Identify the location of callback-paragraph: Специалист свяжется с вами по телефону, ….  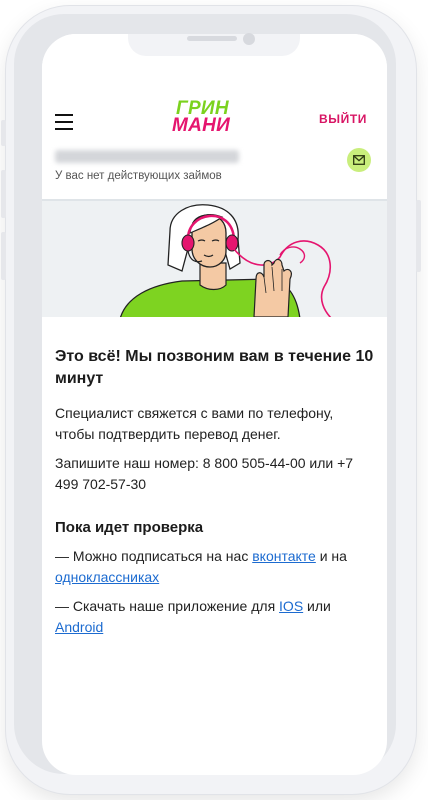
(194, 423).